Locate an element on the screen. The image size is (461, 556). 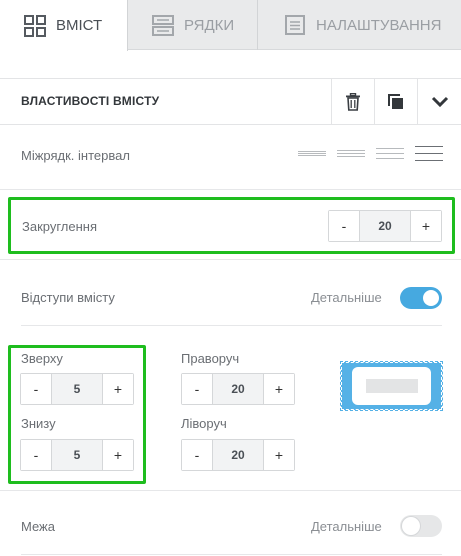
padding-preview is located at coordinates (391, 386).